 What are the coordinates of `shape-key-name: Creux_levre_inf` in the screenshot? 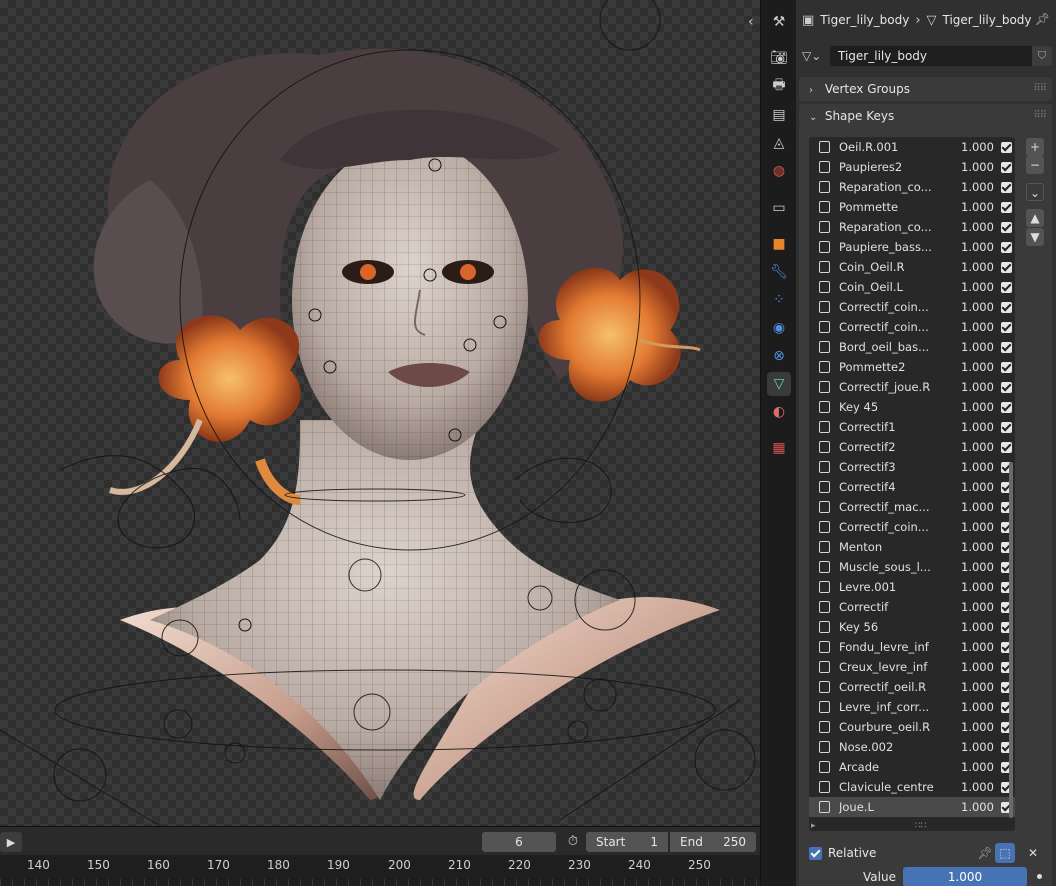 It's located at (894, 667).